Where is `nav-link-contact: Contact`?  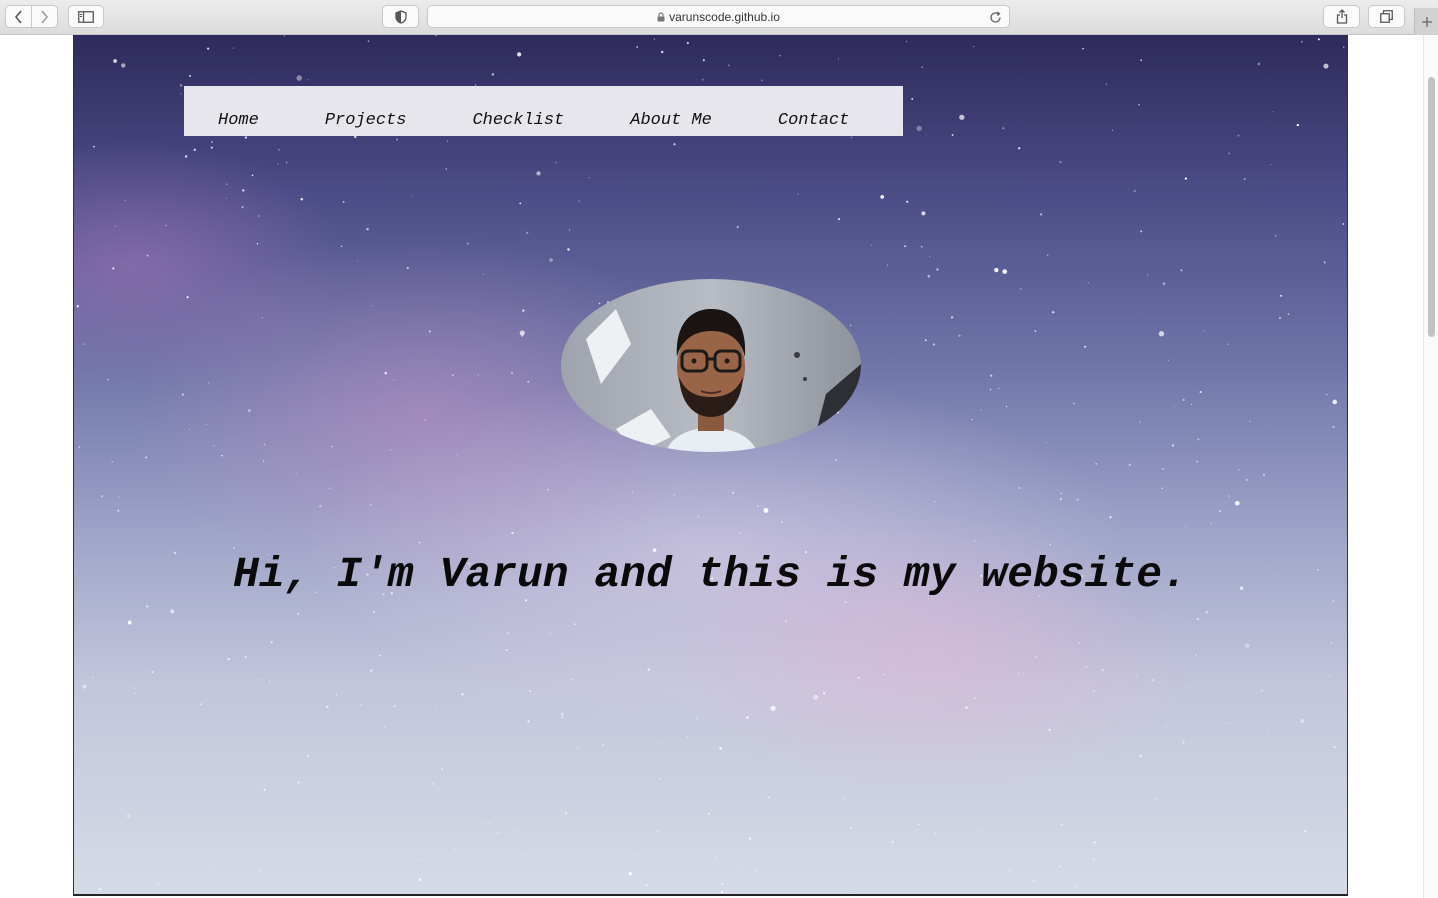 nav-link-contact: Contact is located at coordinates (813, 120).